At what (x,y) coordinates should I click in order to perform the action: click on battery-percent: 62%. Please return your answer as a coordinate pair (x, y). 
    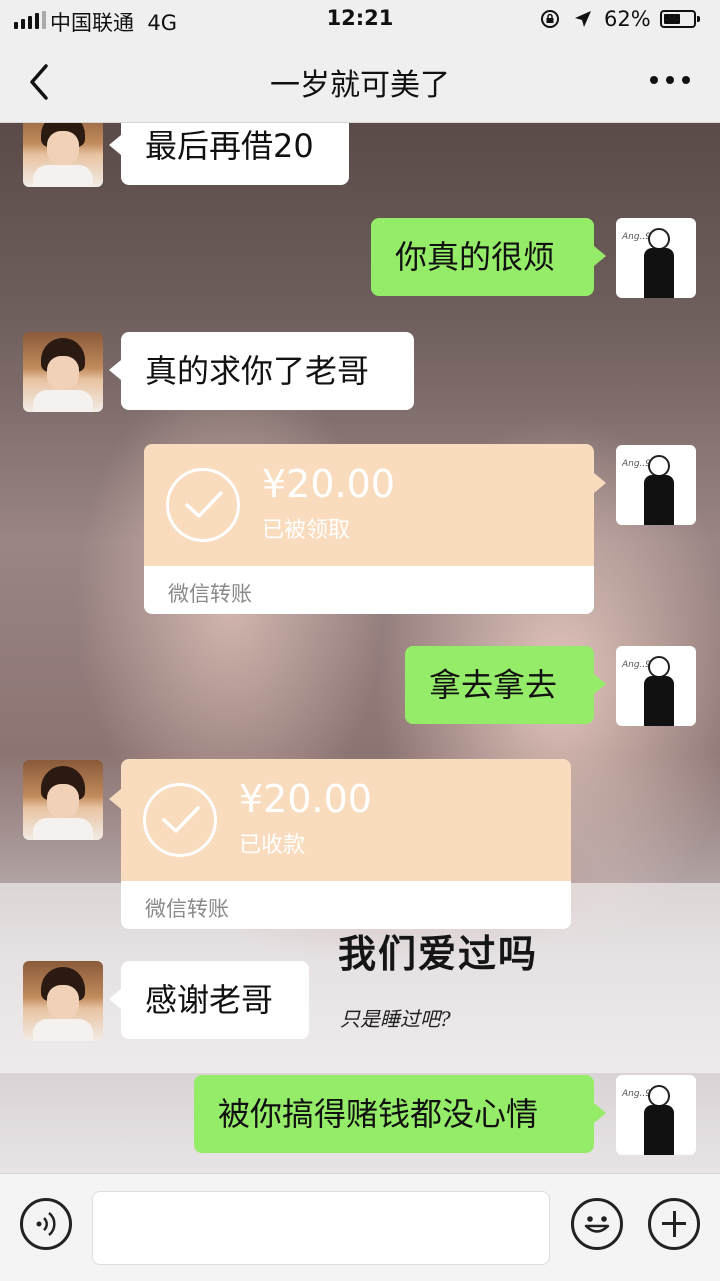
    Looking at the image, I should click on (627, 19).